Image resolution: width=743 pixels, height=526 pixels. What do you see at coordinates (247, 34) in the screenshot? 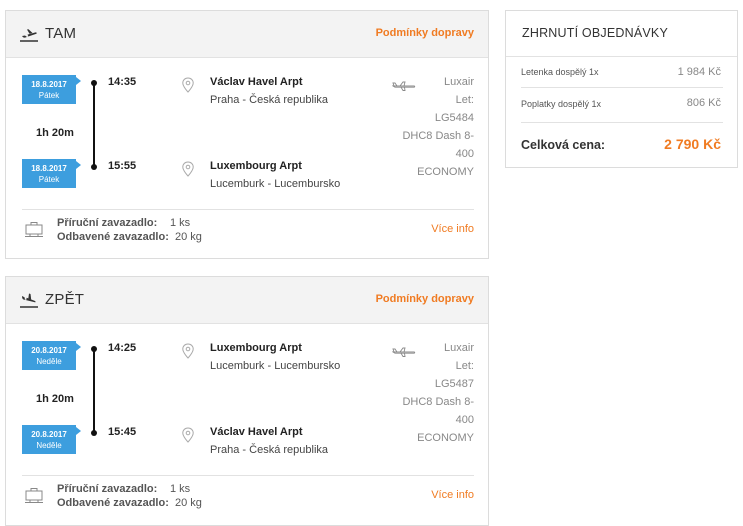
I see `outbound-card-header: TAM Podmínky dopravy` at bounding box center [247, 34].